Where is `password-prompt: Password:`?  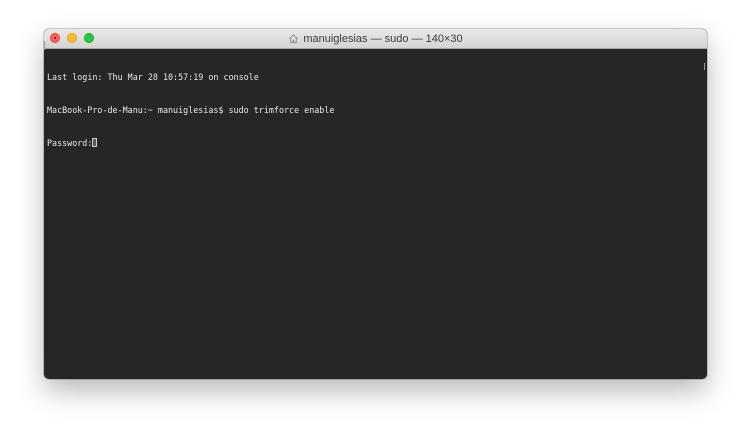 password-prompt: Password: is located at coordinates (70, 143).